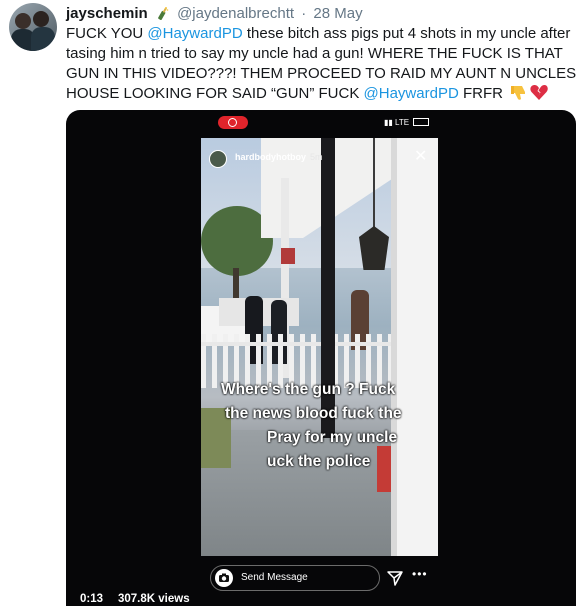 This screenshot has width=588, height=606. Describe the element at coordinates (421, 156) in the screenshot. I see `close-icon: ✕` at that location.